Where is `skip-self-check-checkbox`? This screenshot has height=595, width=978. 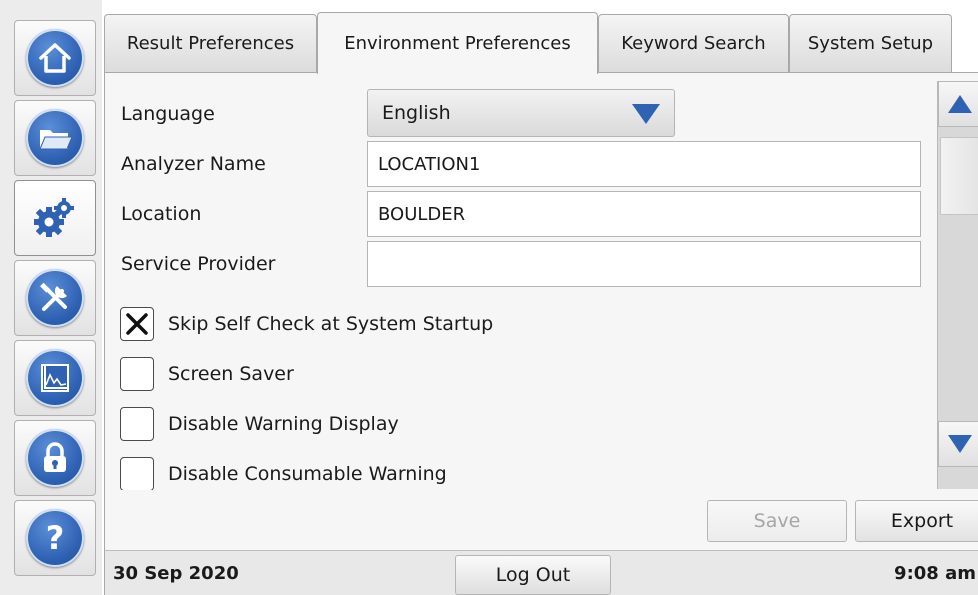 skip-self-check-checkbox is located at coordinates (137, 324).